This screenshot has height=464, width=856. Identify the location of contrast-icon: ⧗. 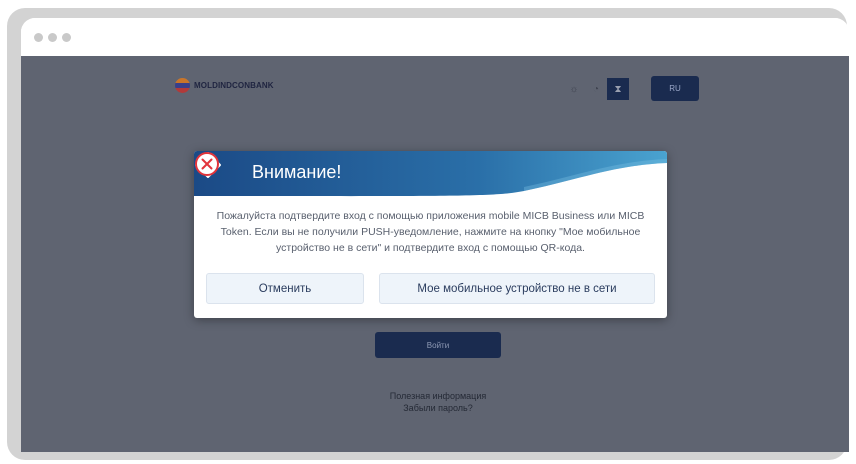
(618, 89).